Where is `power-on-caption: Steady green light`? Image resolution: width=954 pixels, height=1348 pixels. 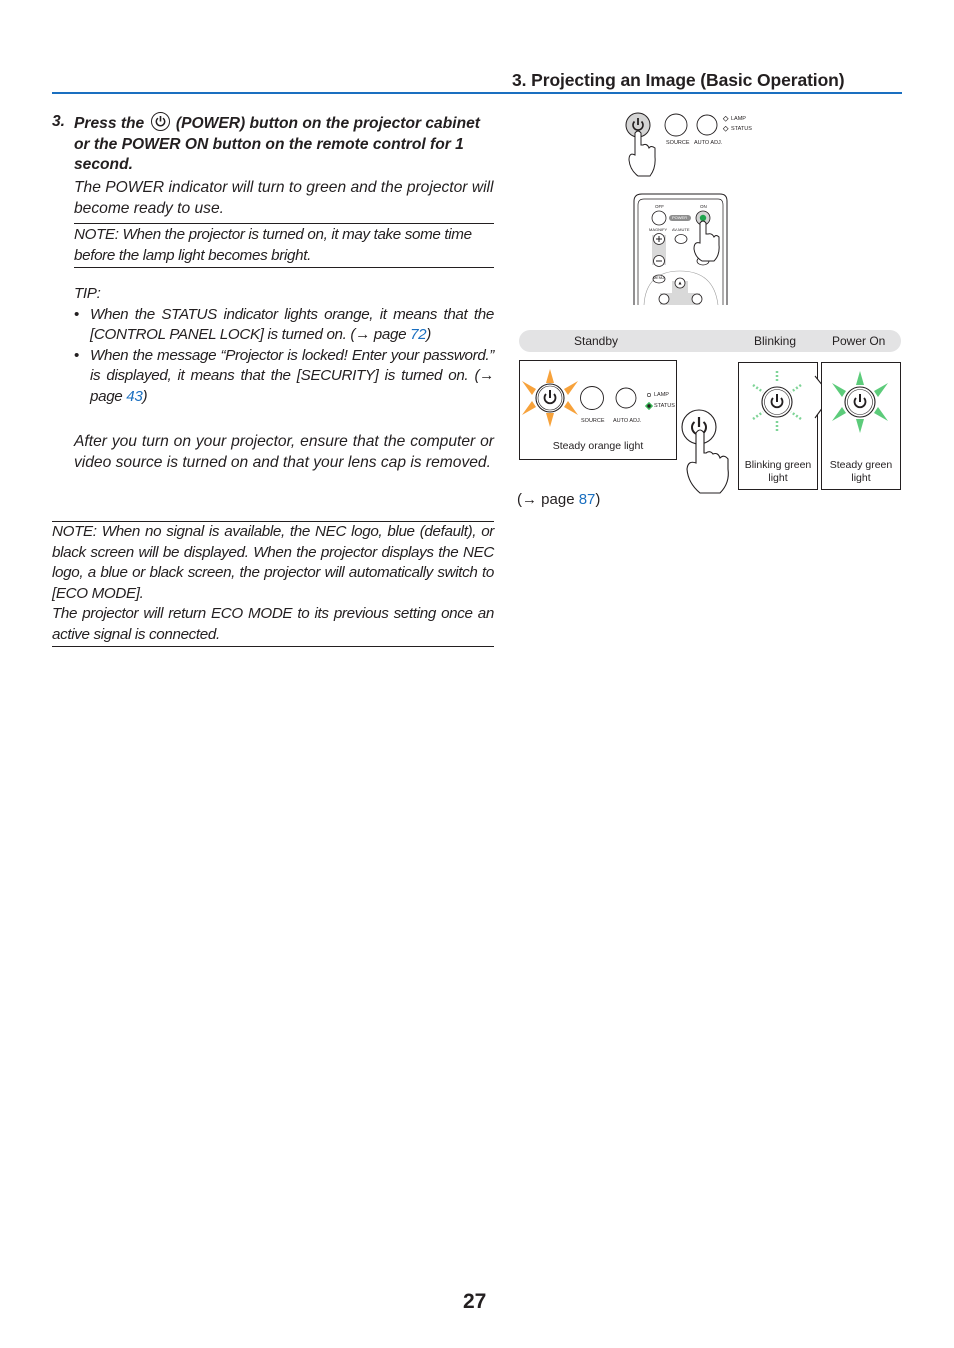
power-on-caption: Steady green light is located at coordinates (861, 471).